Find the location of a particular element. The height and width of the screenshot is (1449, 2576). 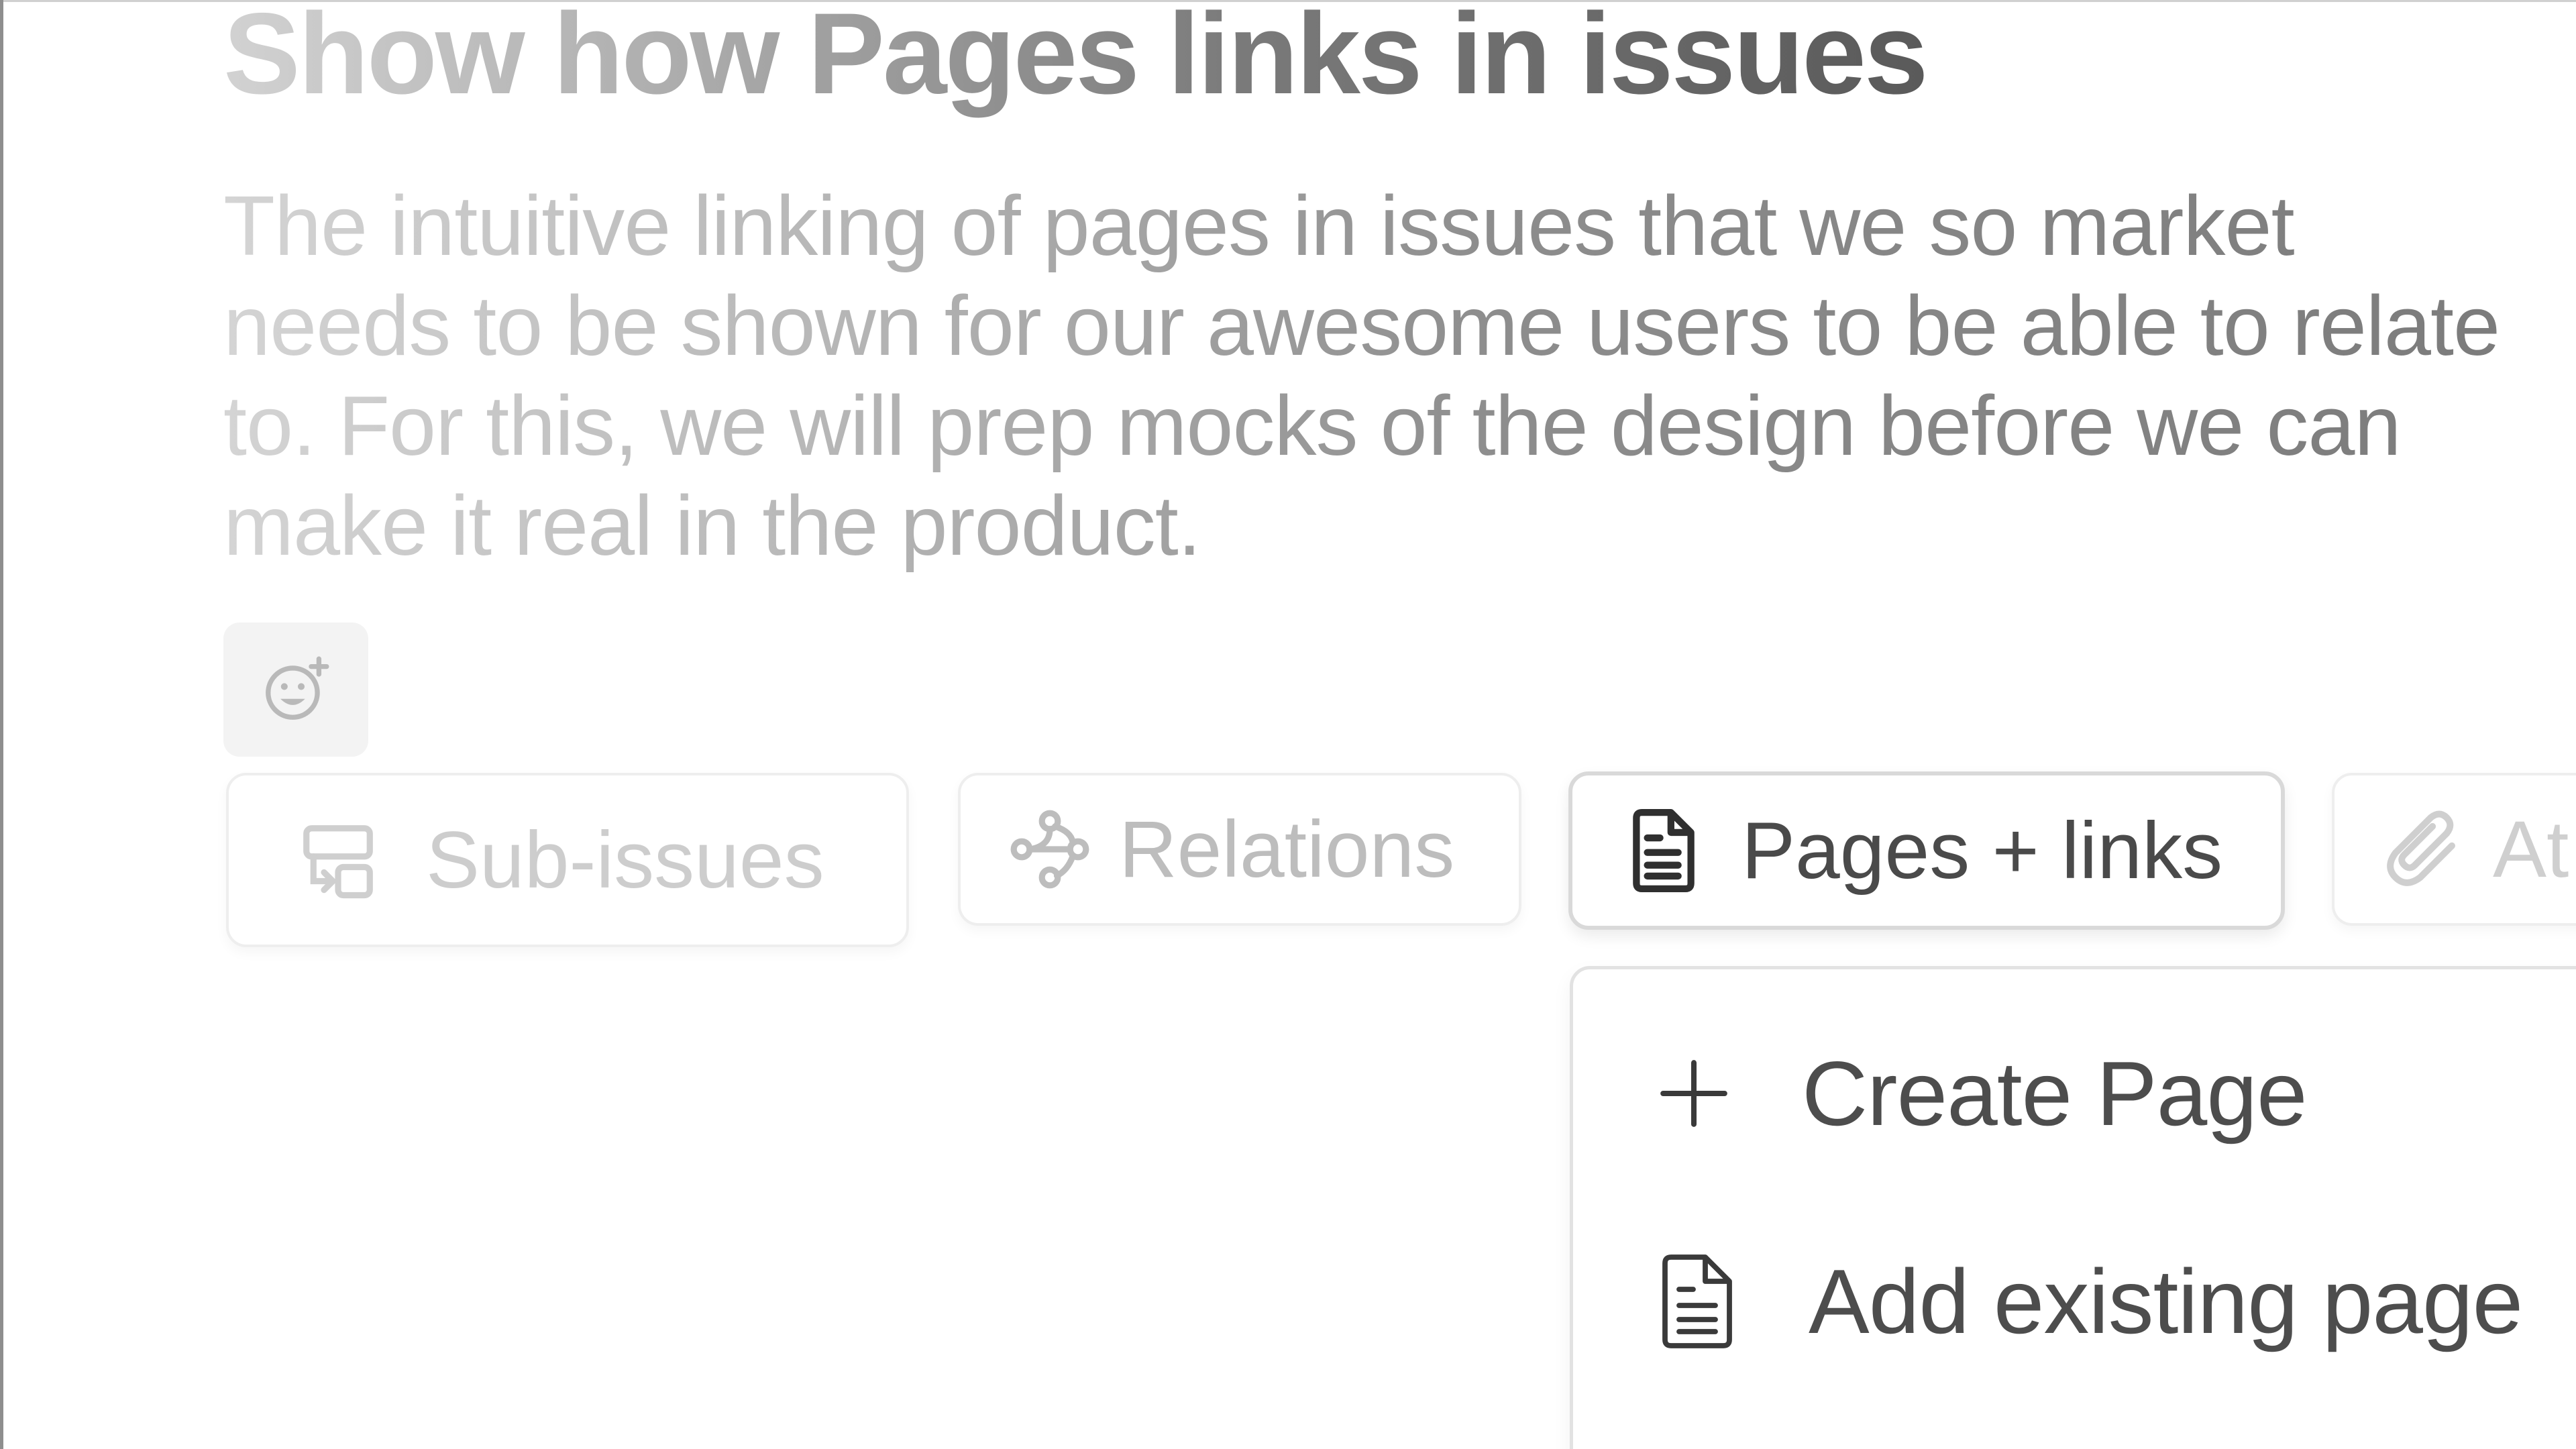

tab-pages-links: Pages + links is located at coordinates (1926, 850).